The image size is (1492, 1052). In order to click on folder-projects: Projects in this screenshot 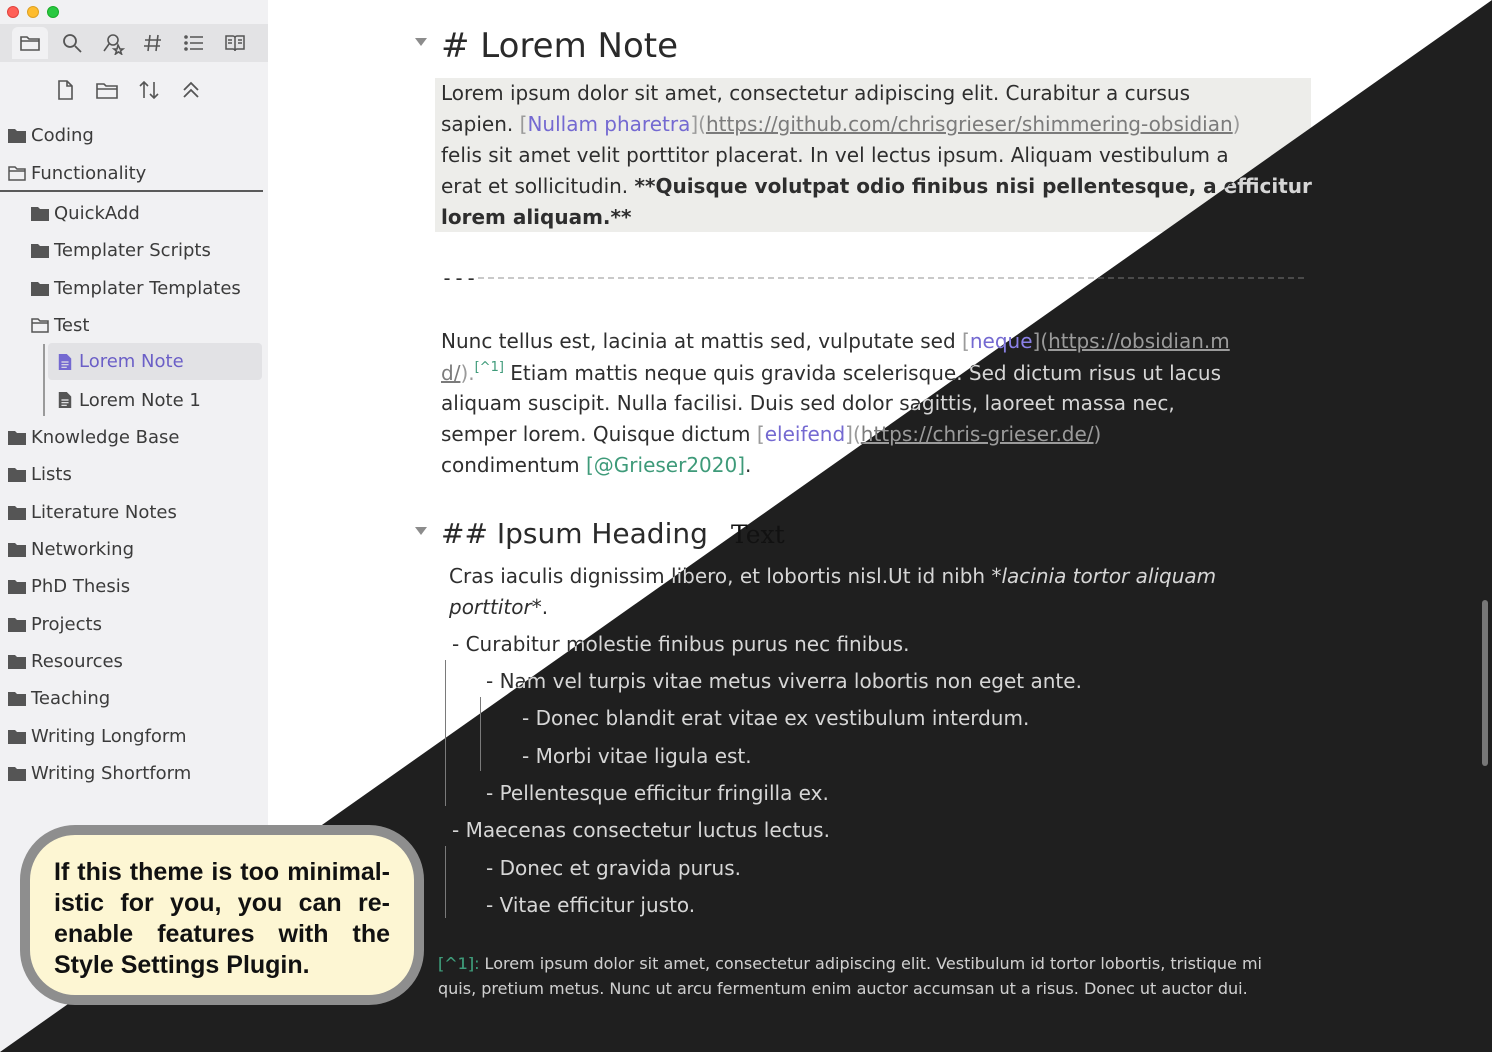, I will do `click(55, 624)`.